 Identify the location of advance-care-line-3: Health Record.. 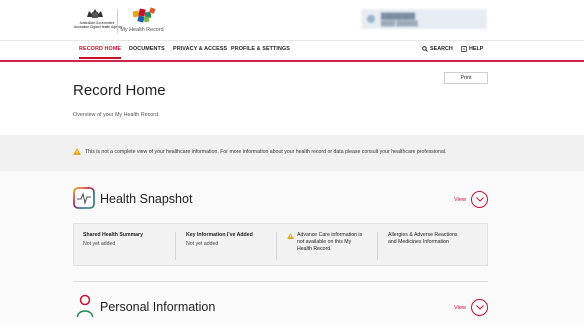
(314, 249).